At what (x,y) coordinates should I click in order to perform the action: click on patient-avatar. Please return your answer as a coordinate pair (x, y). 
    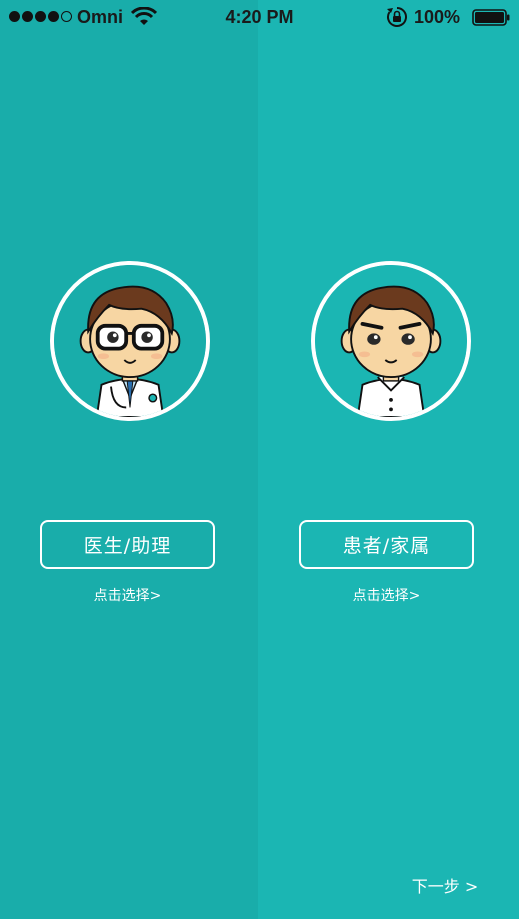
    Looking at the image, I should click on (391, 341).